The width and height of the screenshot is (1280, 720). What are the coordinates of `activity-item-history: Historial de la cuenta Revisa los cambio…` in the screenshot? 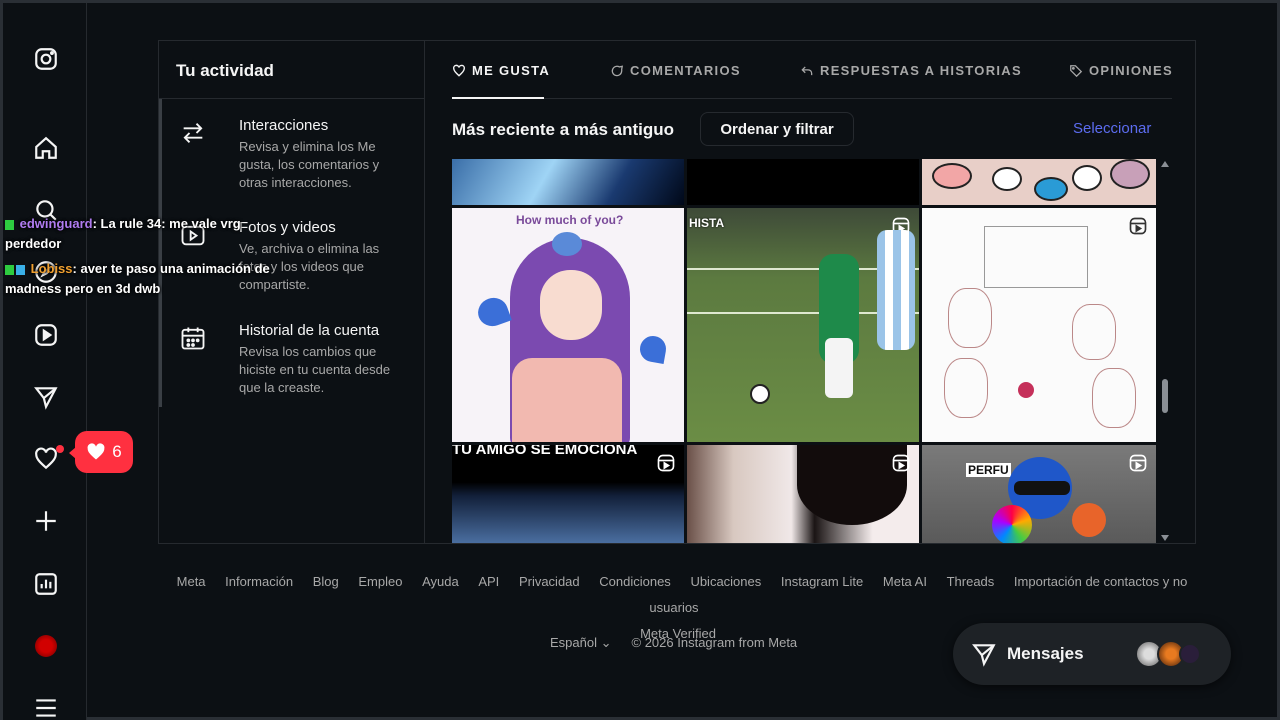 It's located at (297, 358).